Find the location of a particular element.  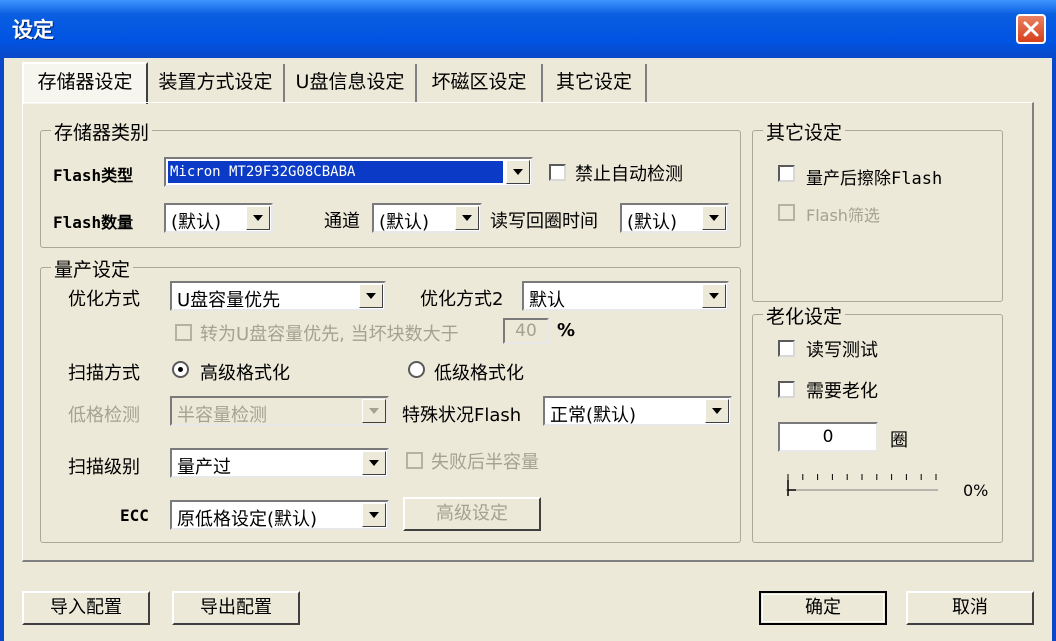

tab-device-mode: 装置方式设定 is located at coordinates (216, 83).